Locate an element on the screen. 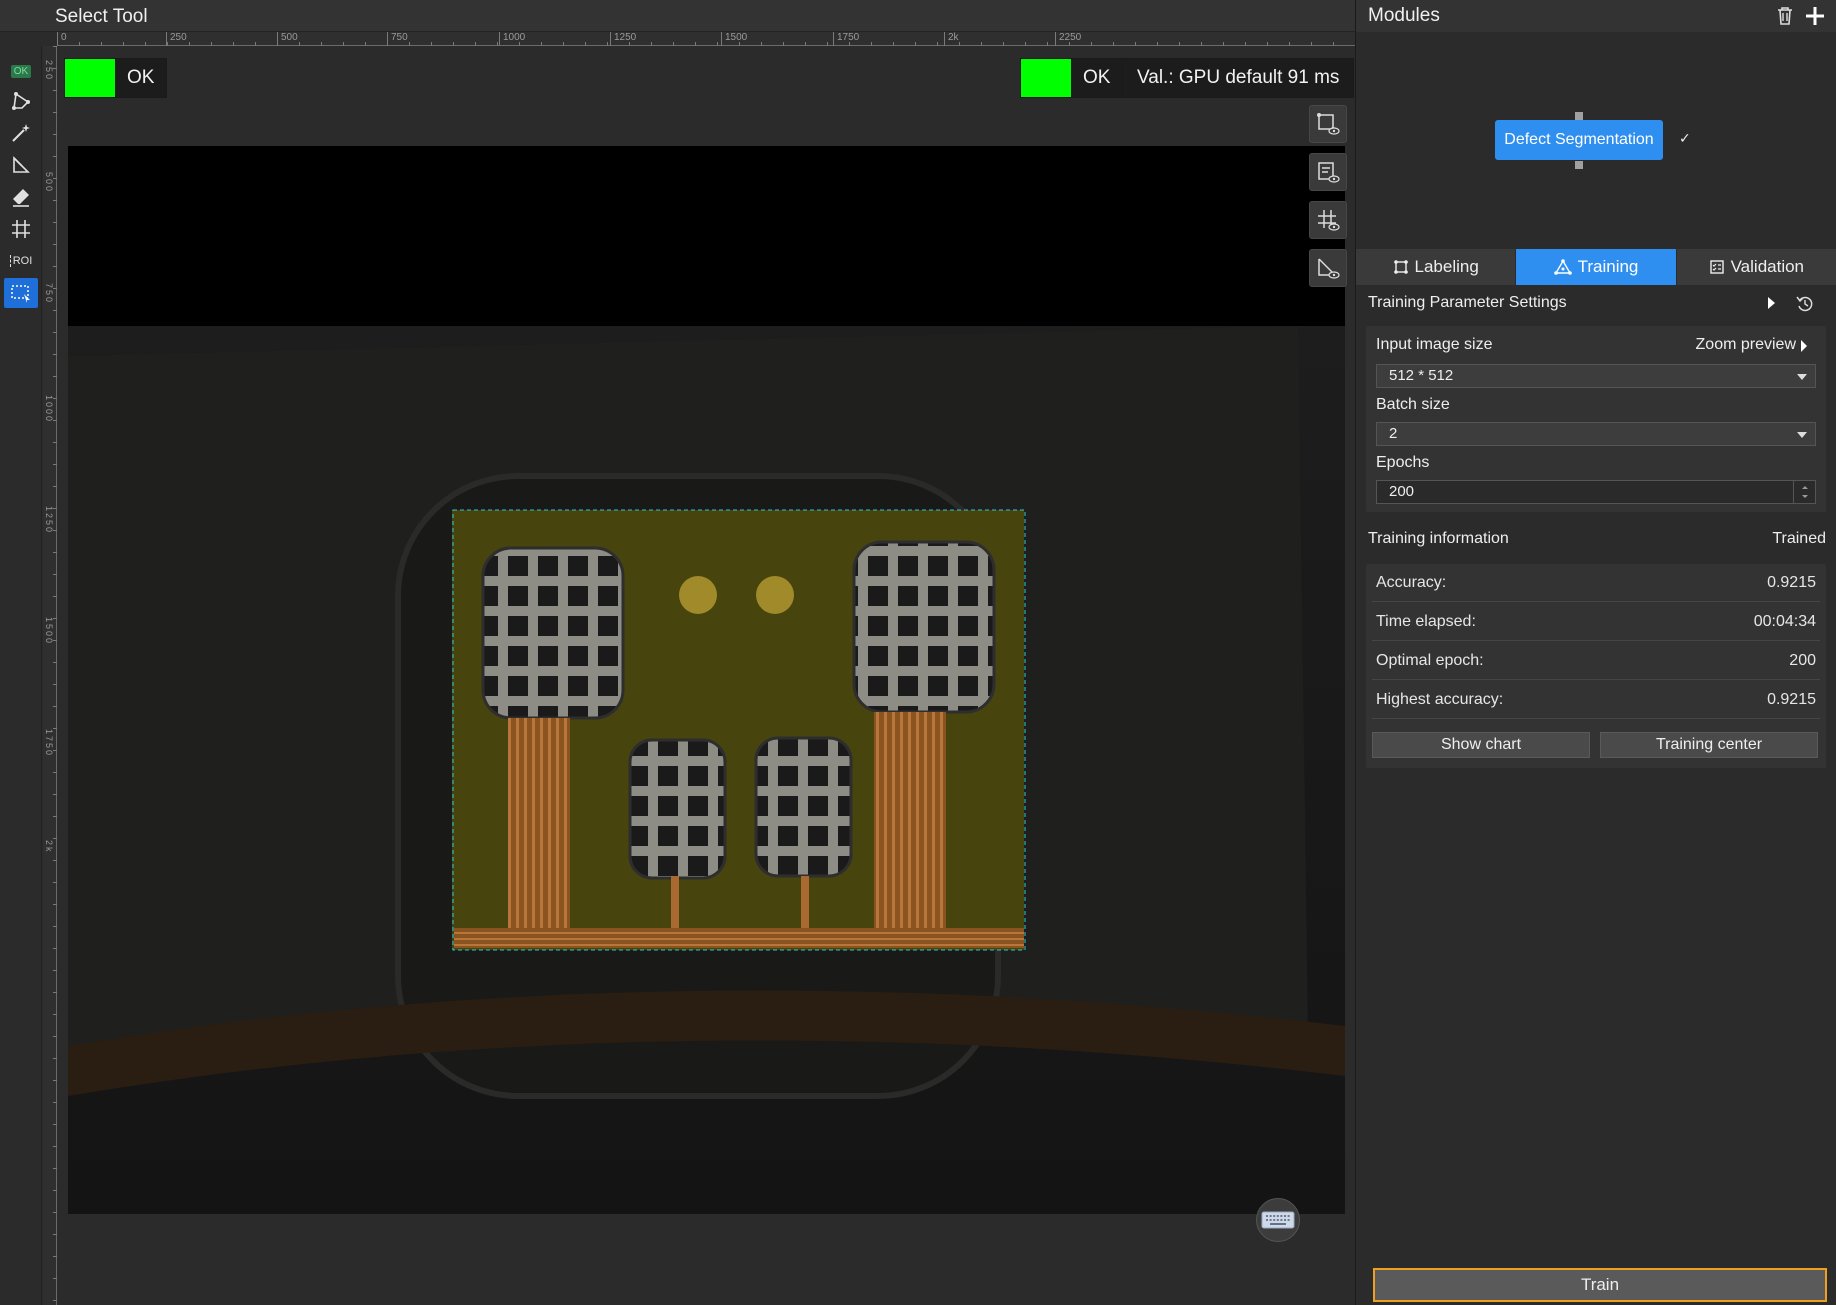  batch-size-select: 2 is located at coordinates (1596, 434).